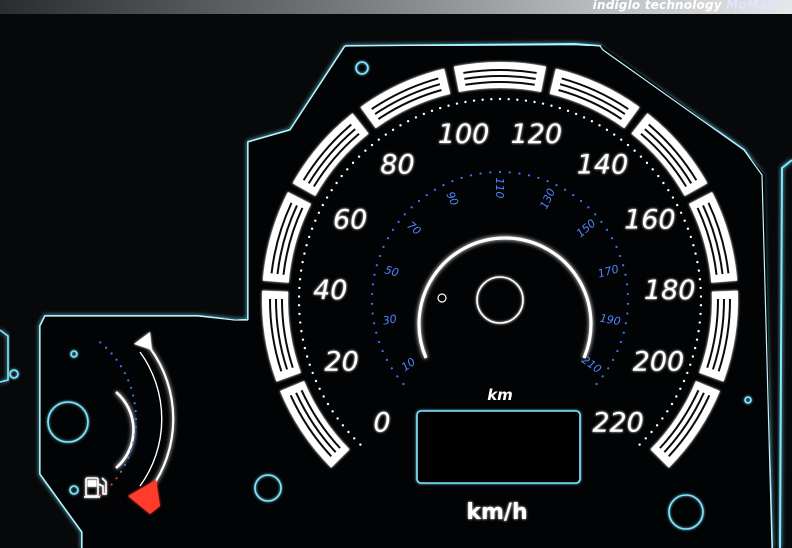 This screenshot has height=548, width=792. Describe the element at coordinates (464, 134) in the screenshot. I see `kmh-label: 100` at that location.